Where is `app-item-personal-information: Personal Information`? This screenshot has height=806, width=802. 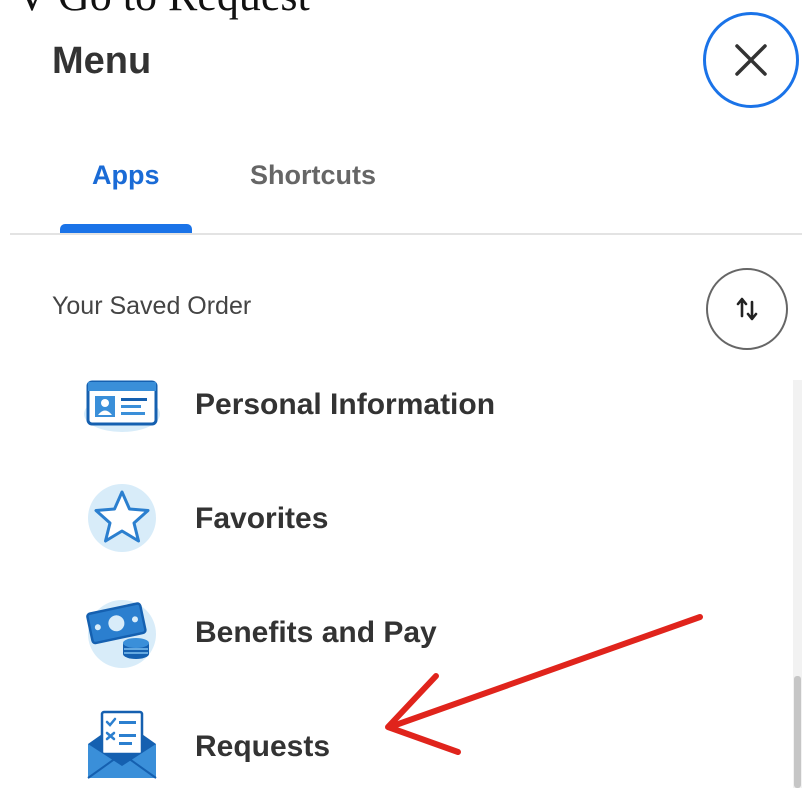 app-item-personal-information: Personal Information is located at coordinates (420, 414).